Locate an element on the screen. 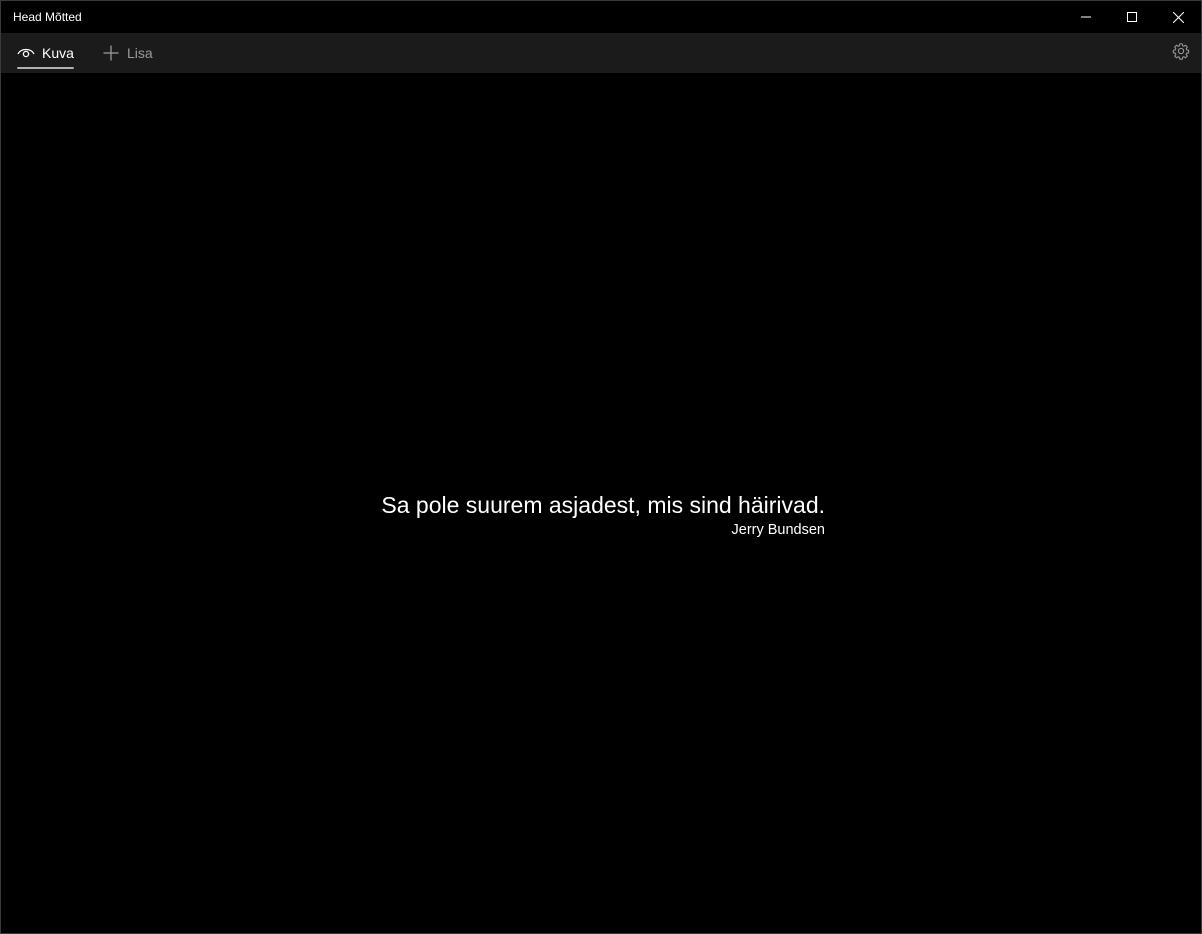 This screenshot has height=934, width=1202. selected-tab-indicator is located at coordinates (45, 68).